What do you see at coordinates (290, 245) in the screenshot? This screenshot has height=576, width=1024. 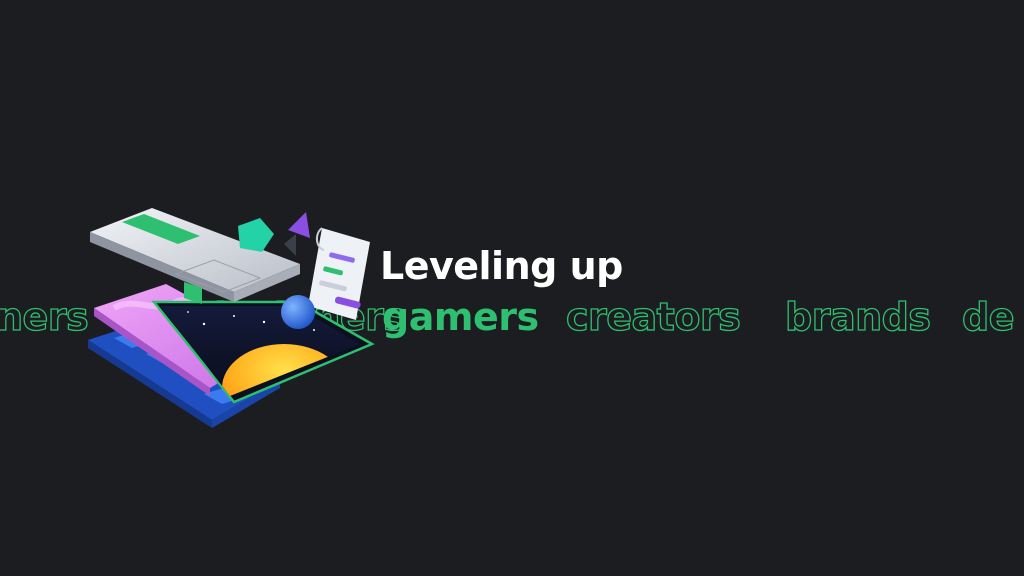 I see `dark-pyramid-icon` at bounding box center [290, 245].